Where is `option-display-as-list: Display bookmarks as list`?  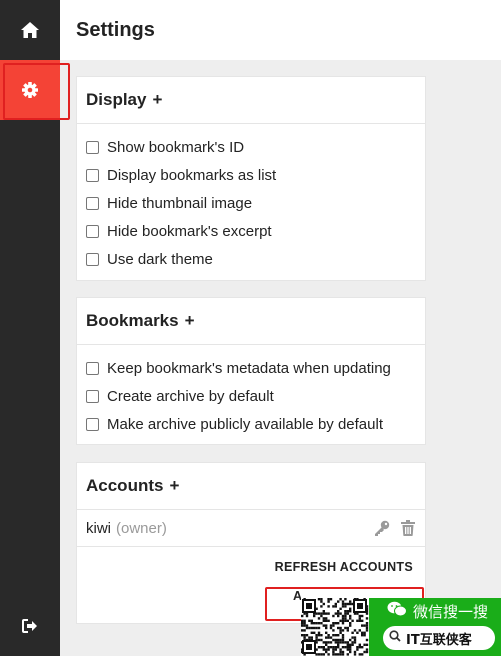 option-display-as-list: Display bookmarks as list is located at coordinates (251, 175).